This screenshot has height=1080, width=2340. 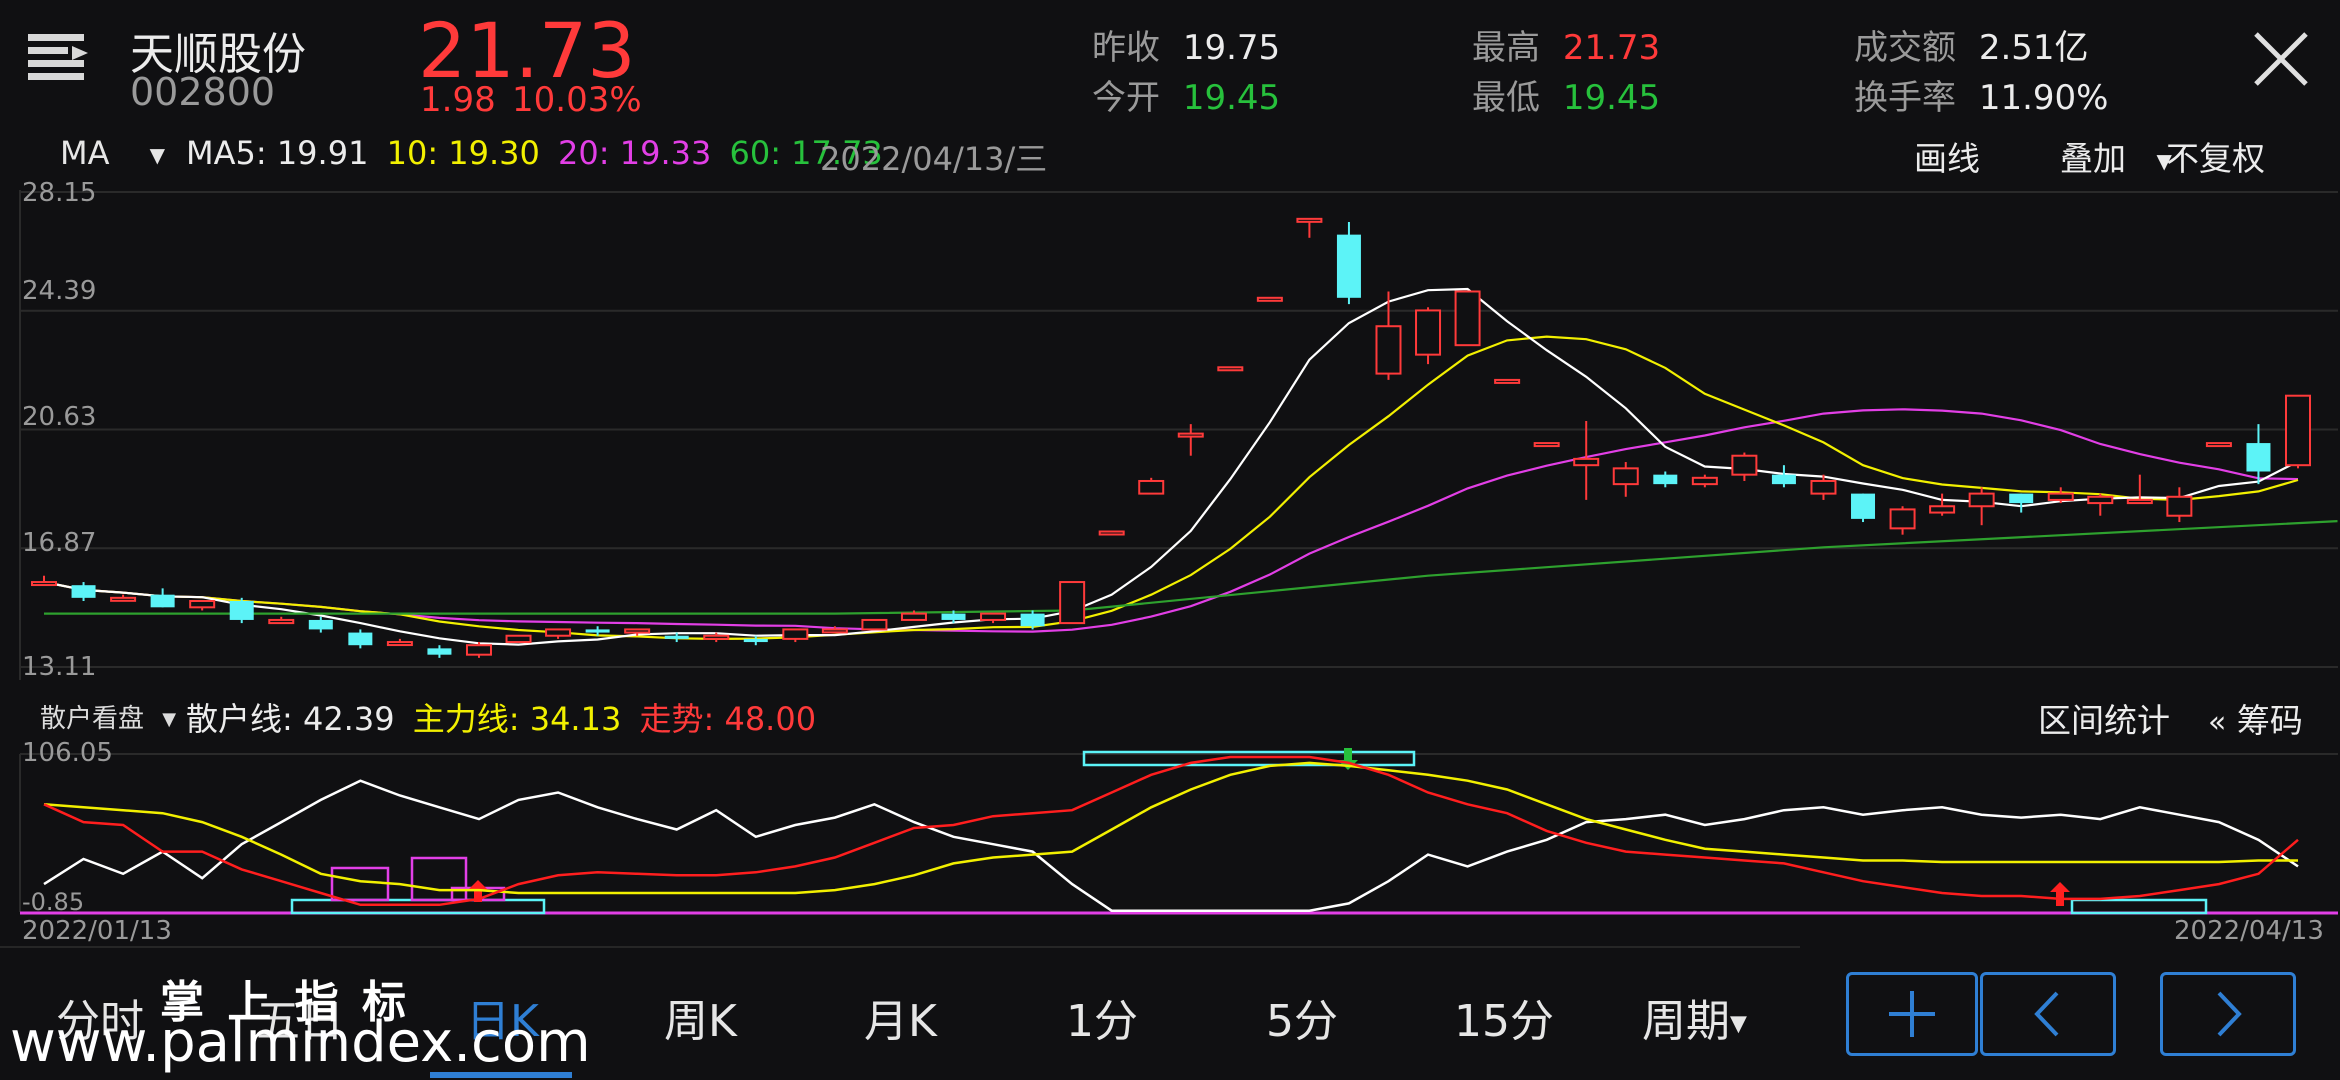 I want to click on chevron-left-icon, so click(x=2046, y=1014).